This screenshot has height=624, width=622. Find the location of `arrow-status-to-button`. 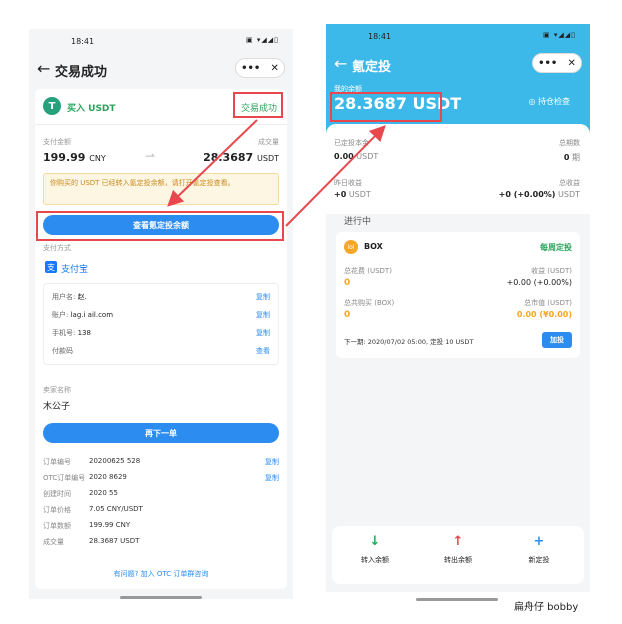

arrow-status-to-button is located at coordinates (212, 163).